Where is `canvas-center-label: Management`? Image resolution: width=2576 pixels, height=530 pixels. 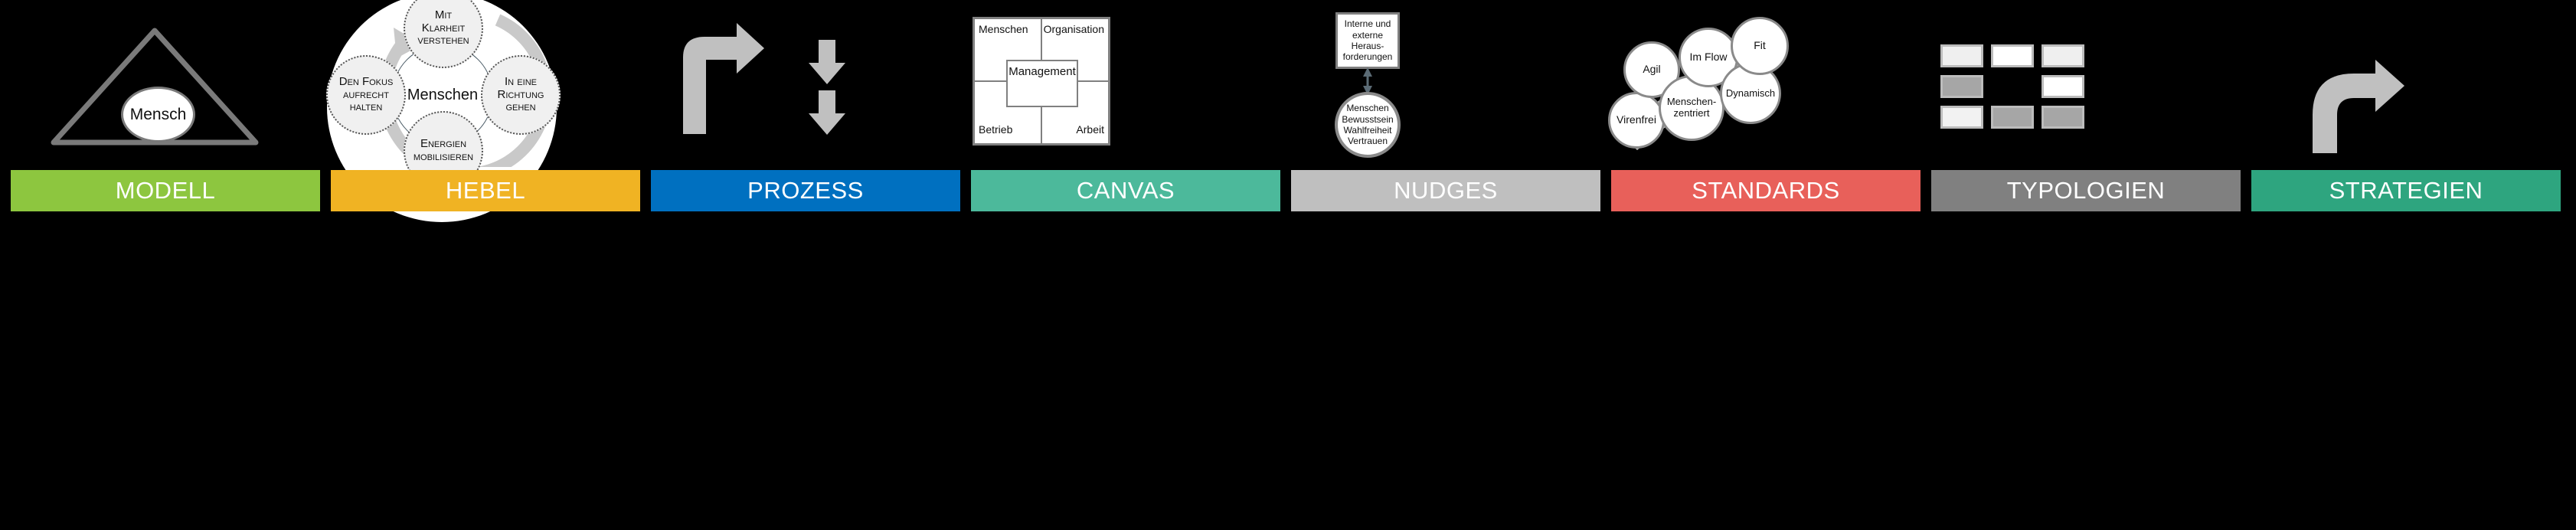
canvas-center-label: Management is located at coordinates (1042, 71).